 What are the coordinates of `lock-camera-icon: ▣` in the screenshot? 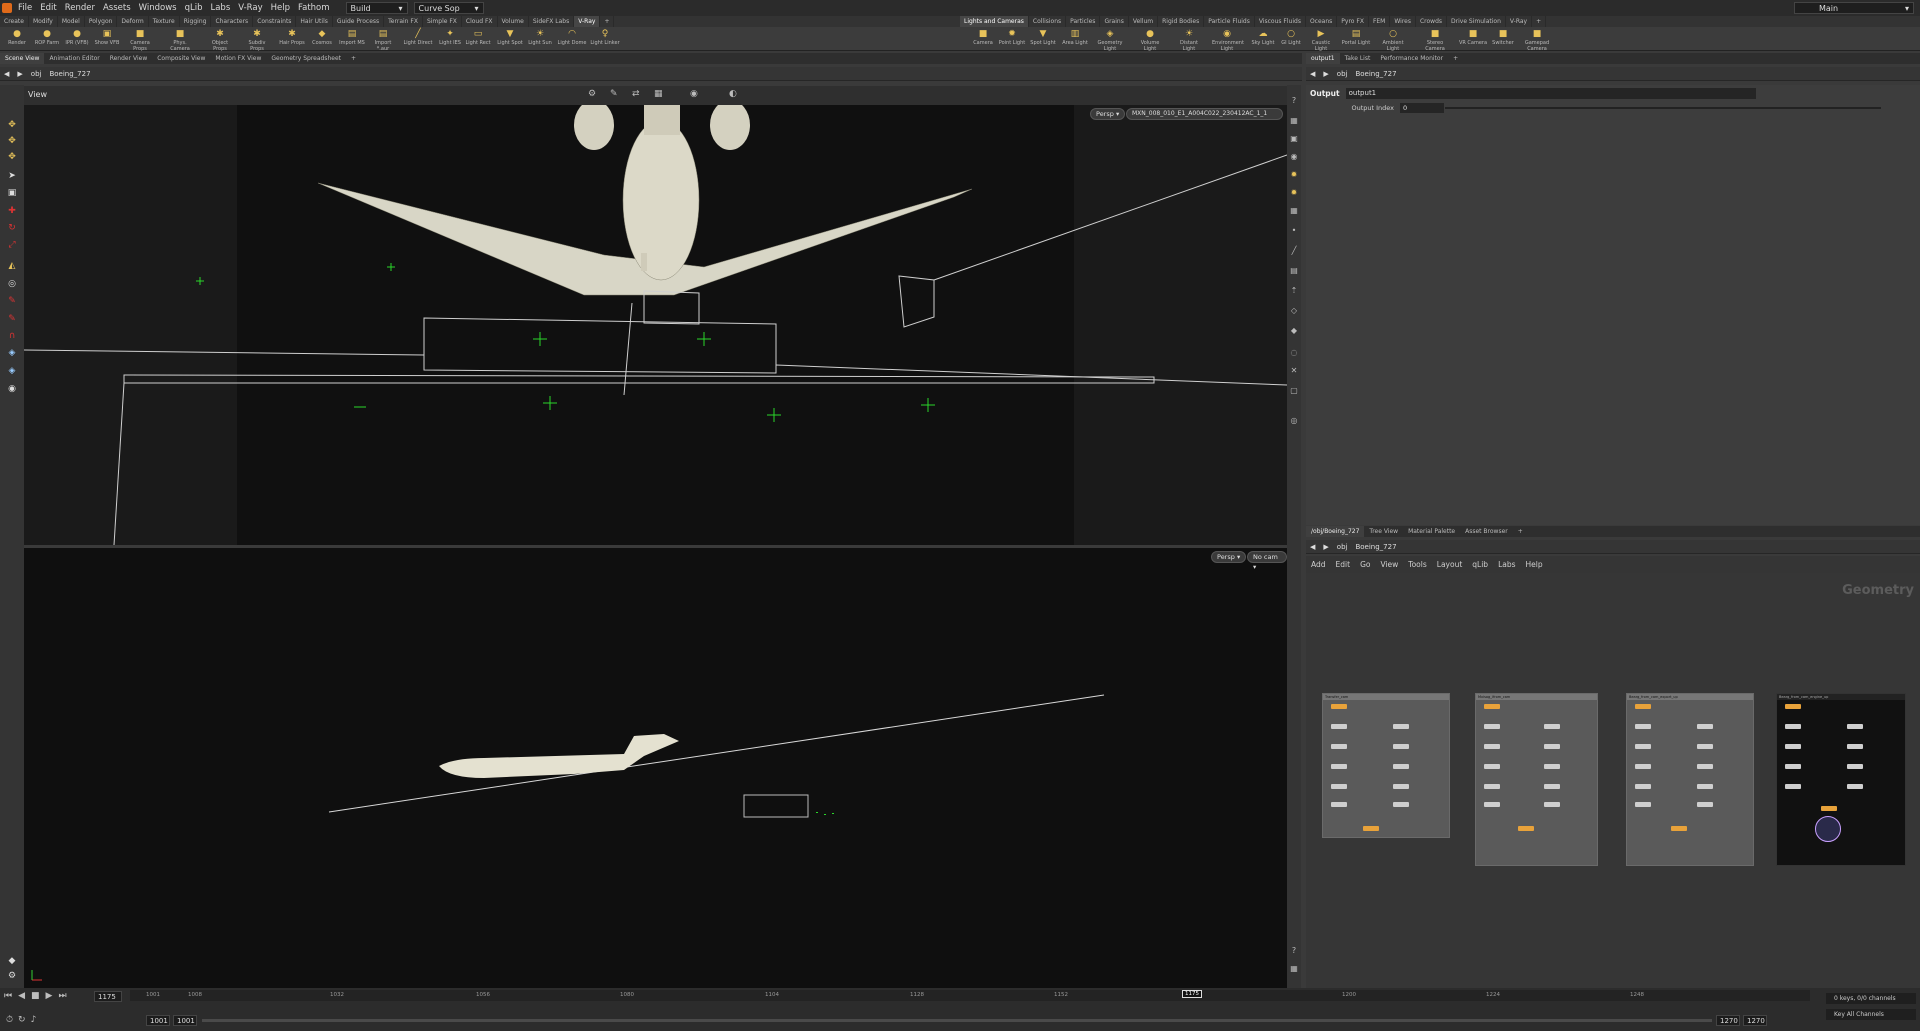 It's located at (1294, 139).